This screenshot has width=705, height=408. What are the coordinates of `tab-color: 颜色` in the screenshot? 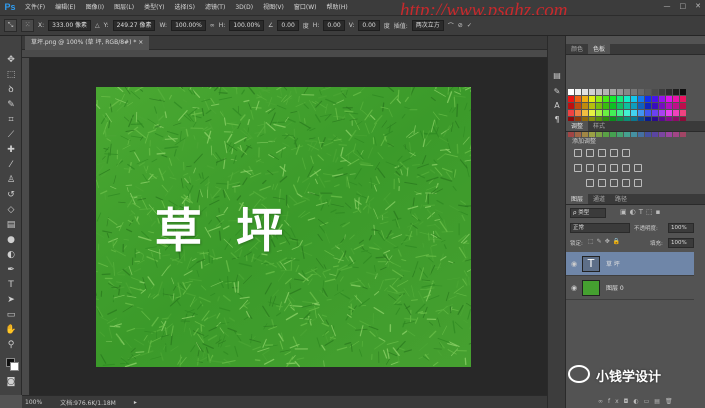 It's located at (577, 49).